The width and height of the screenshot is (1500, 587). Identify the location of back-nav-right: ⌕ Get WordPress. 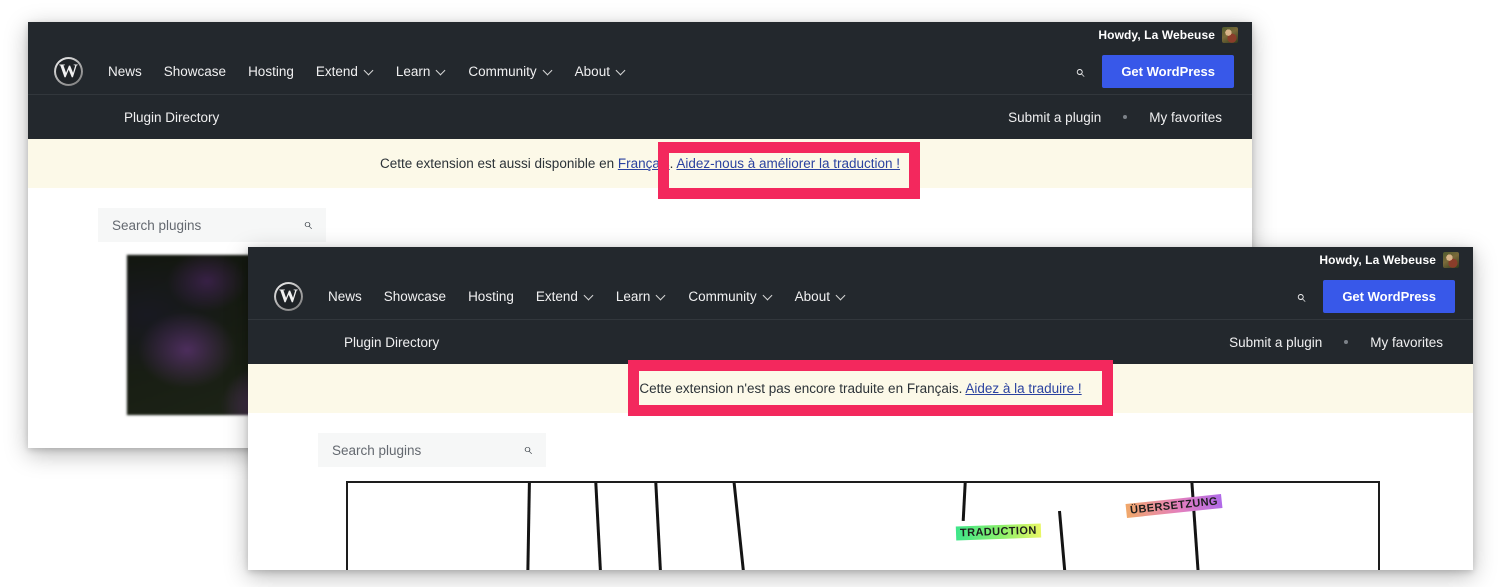
(1156, 71).